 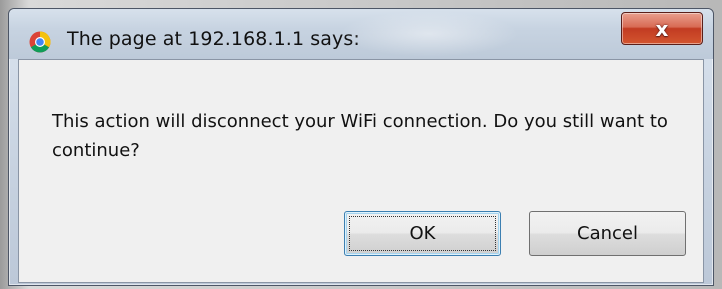 What do you see at coordinates (40, 42) in the screenshot?
I see `chrome-icon` at bounding box center [40, 42].